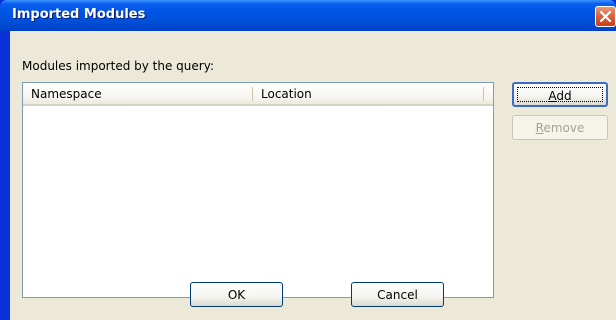  What do you see at coordinates (79, 14) in the screenshot?
I see `window-title: Imported Modules` at bounding box center [79, 14].